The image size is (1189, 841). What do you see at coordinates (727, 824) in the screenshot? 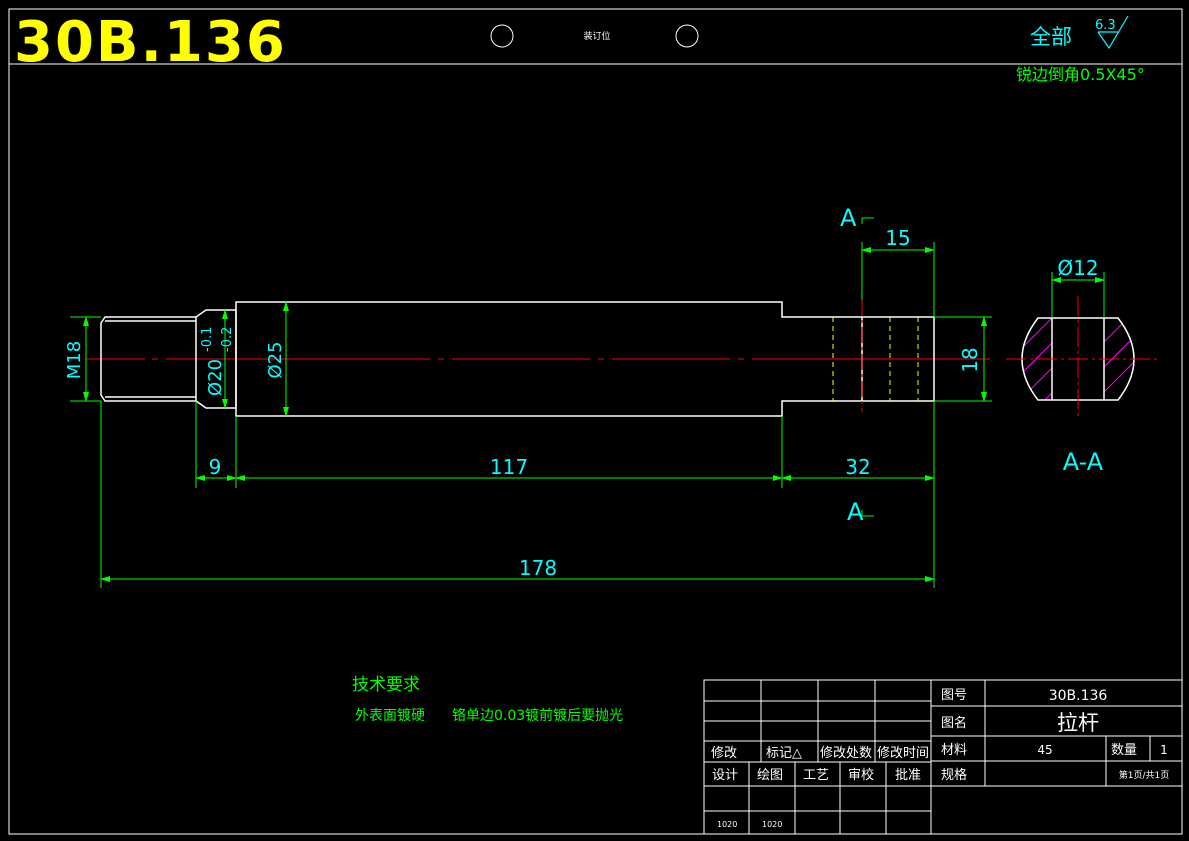
I see `sign-value-design: 1020` at bounding box center [727, 824].